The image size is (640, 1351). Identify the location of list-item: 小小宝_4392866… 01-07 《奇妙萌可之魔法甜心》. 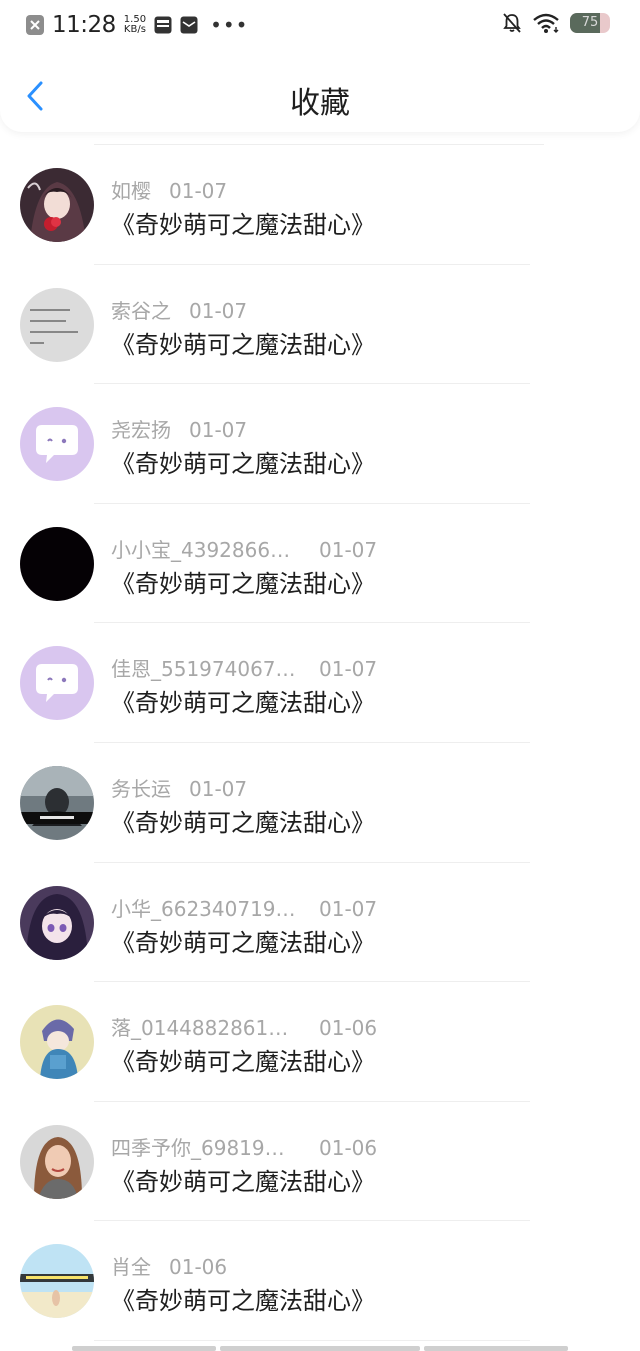
(320, 564).